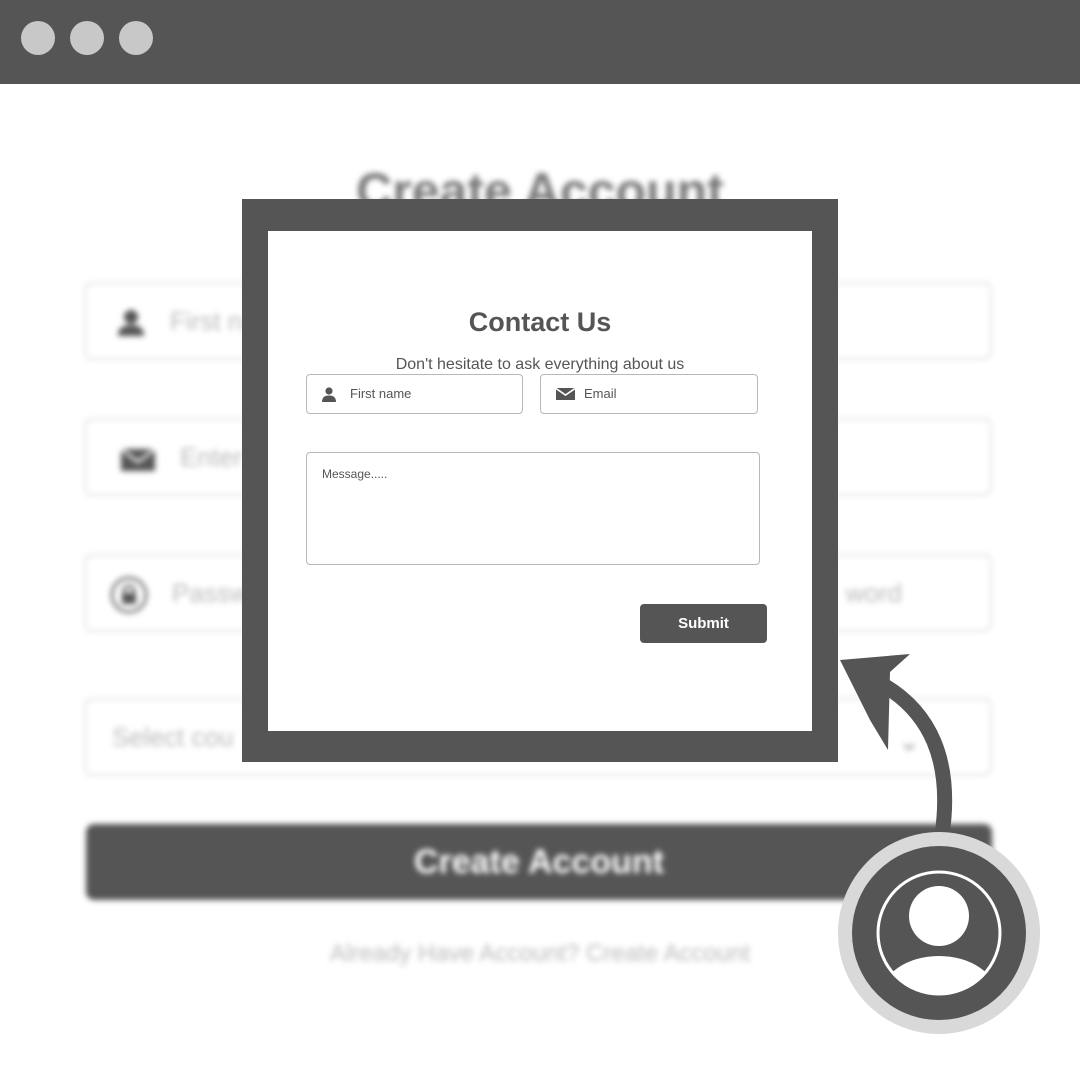  I want to click on window-dot-maximize, so click(136, 38).